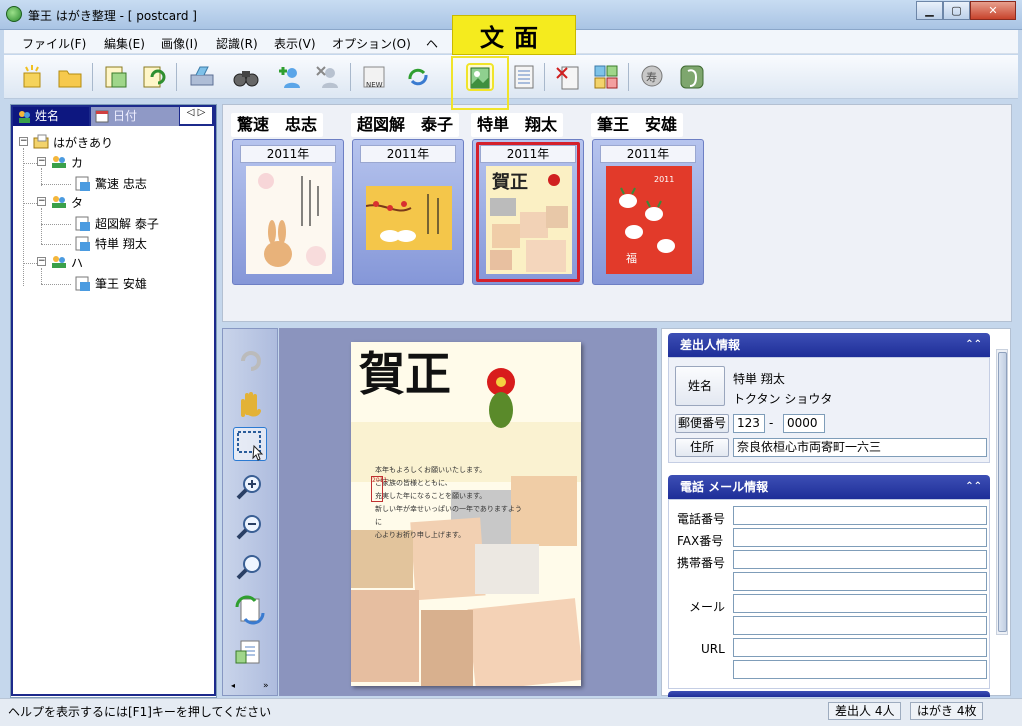 This screenshot has height=726, width=1022. What do you see at coordinates (250, 528) in the screenshot?
I see `zoom-out-icon` at bounding box center [250, 528].